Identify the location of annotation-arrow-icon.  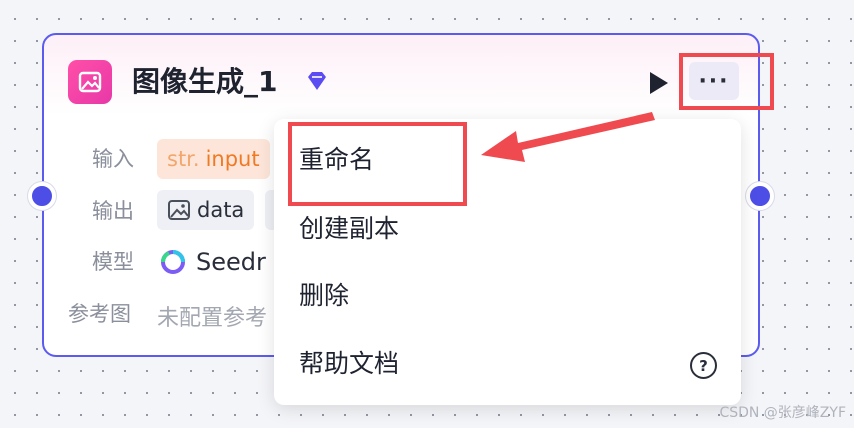
(568, 137).